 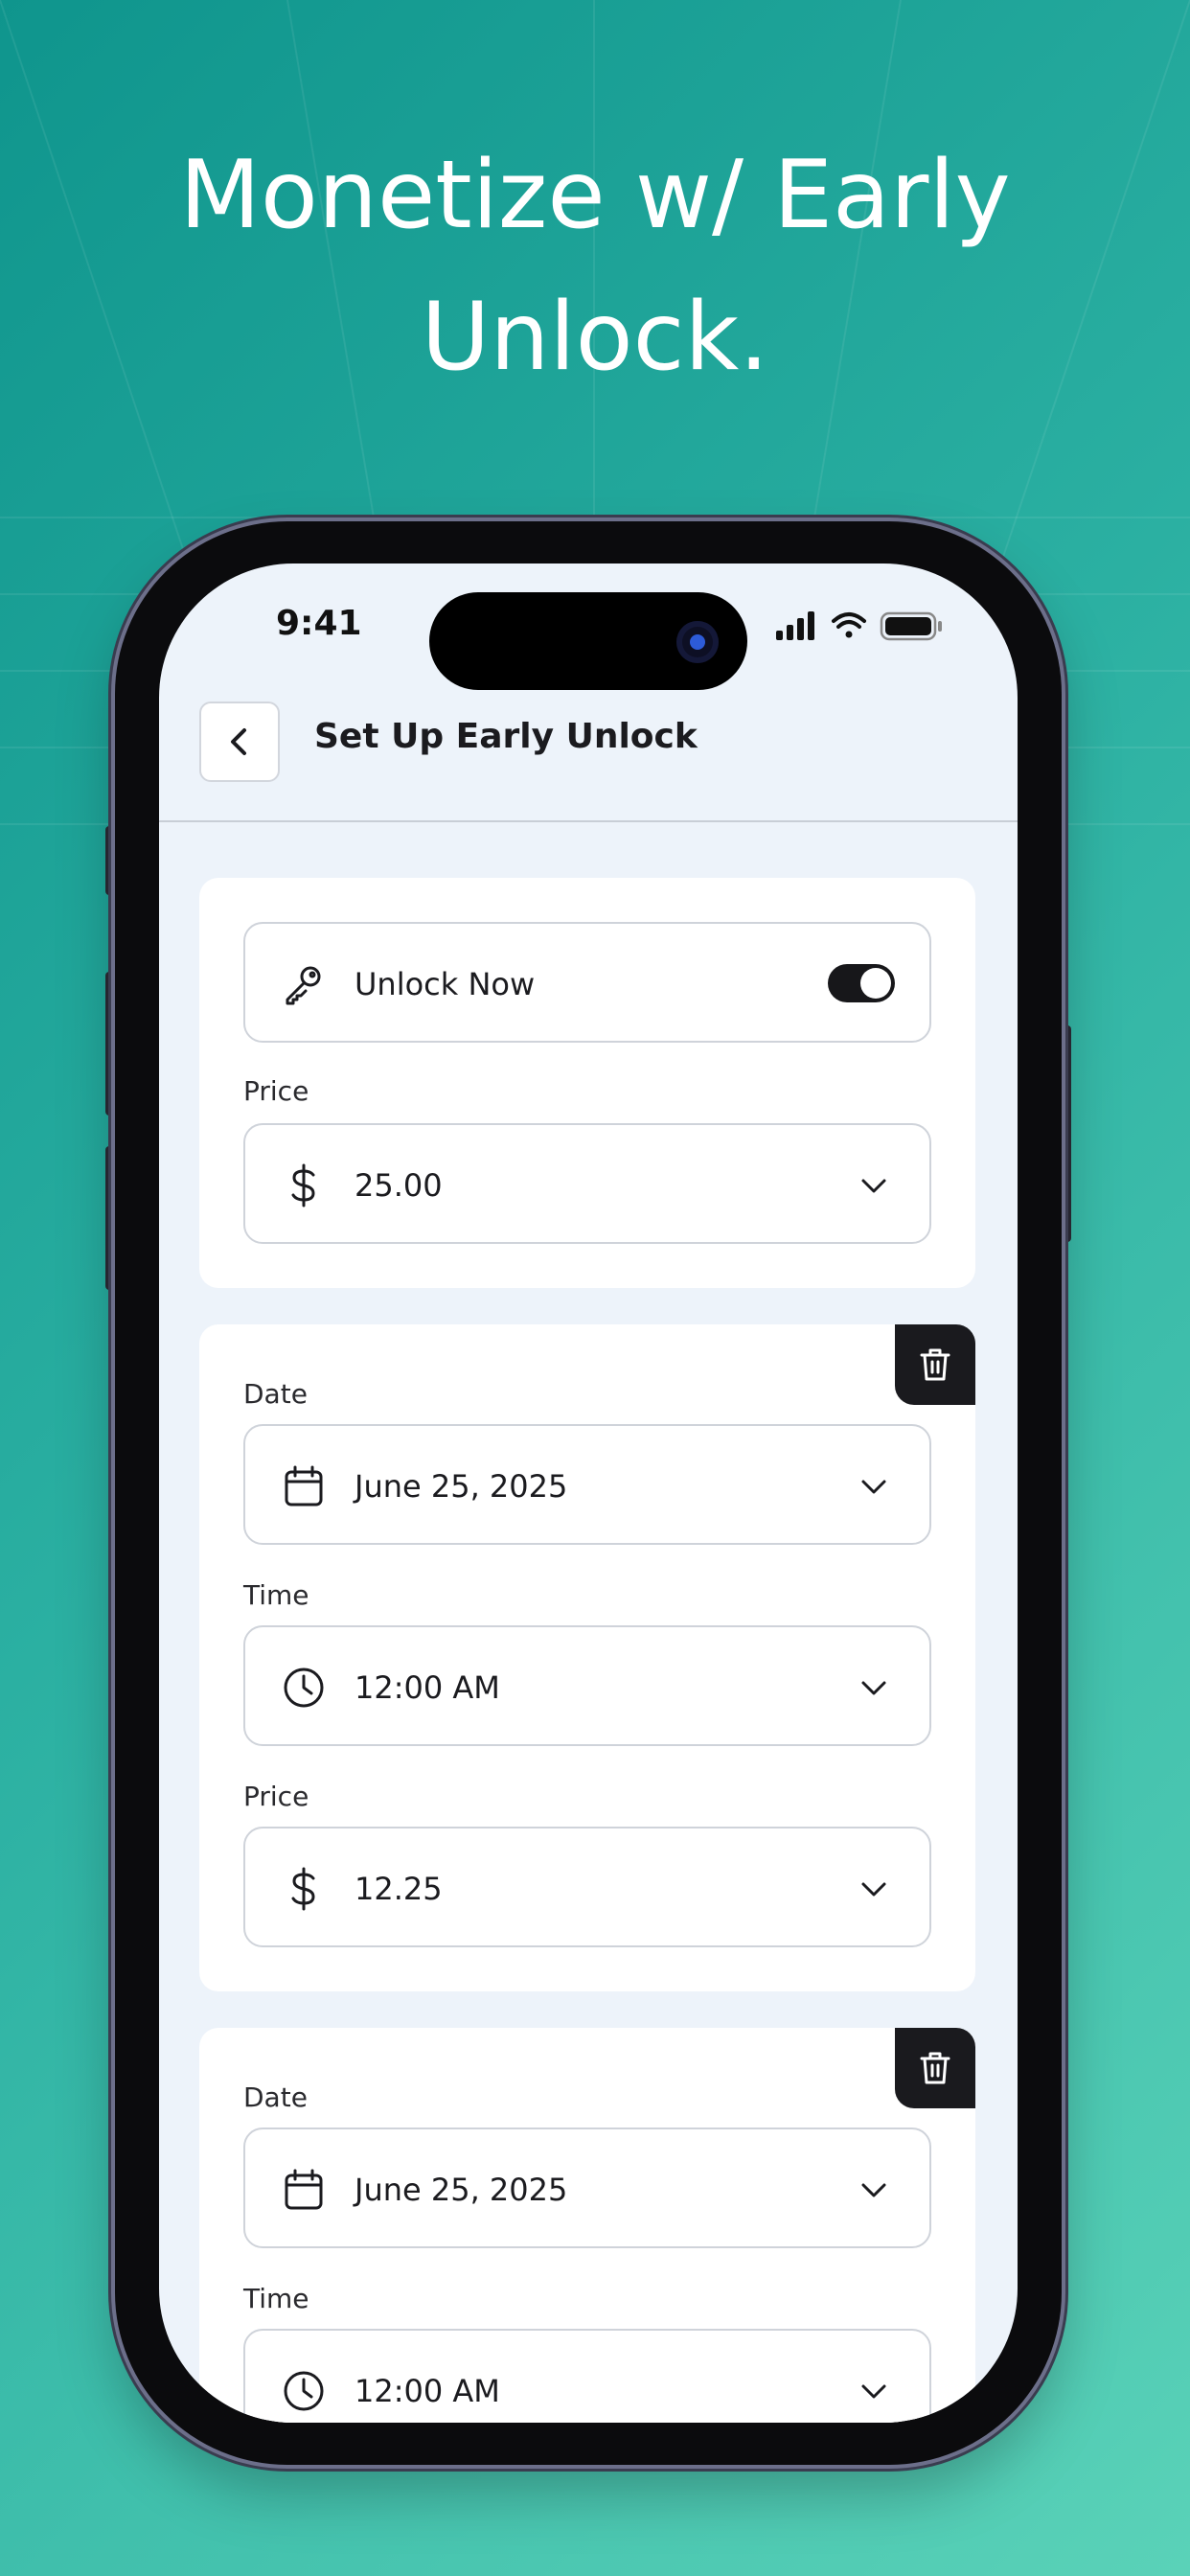 What do you see at coordinates (795, 625) in the screenshot?
I see `signal-icon` at bounding box center [795, 625].